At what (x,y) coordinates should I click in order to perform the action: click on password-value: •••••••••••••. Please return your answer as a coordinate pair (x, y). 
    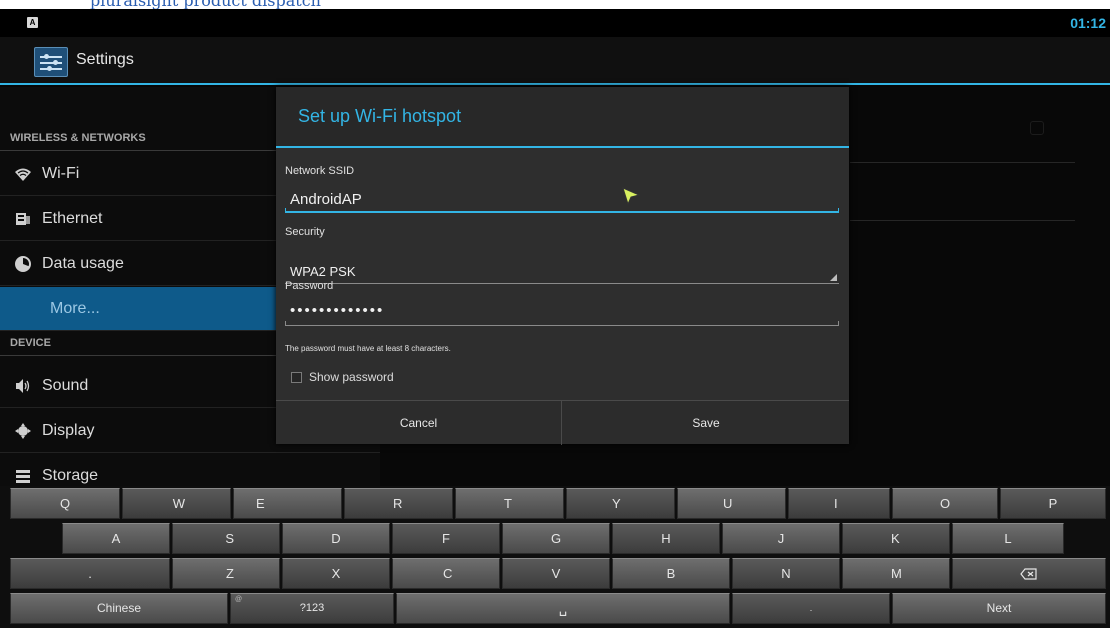
    Looking at the image, I should click on (337, 310).